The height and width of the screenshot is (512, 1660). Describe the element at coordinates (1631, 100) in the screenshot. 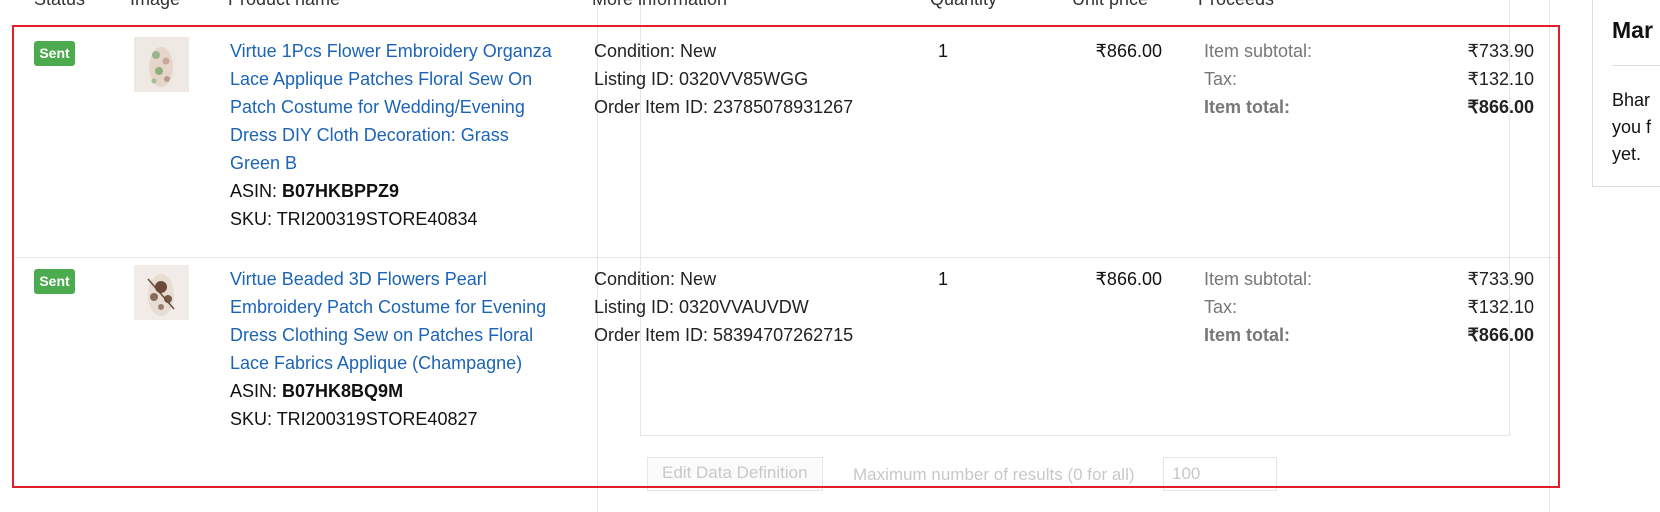

I see `side-panel-line: Bhar` at that location.